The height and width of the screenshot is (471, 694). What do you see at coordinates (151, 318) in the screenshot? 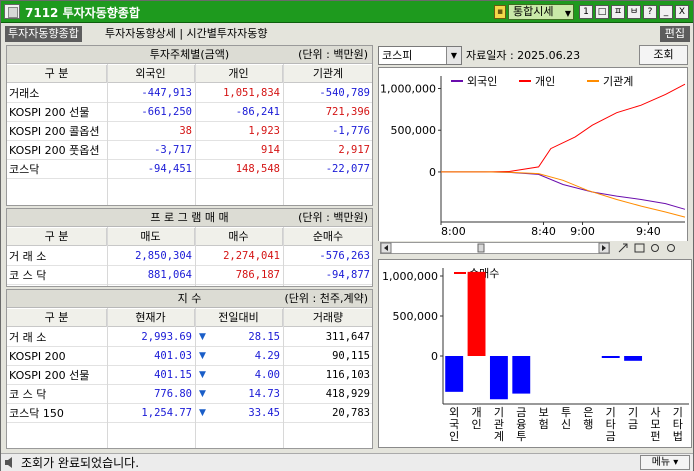
I see `col-price: 현재가` at bounding box center [151, 318].